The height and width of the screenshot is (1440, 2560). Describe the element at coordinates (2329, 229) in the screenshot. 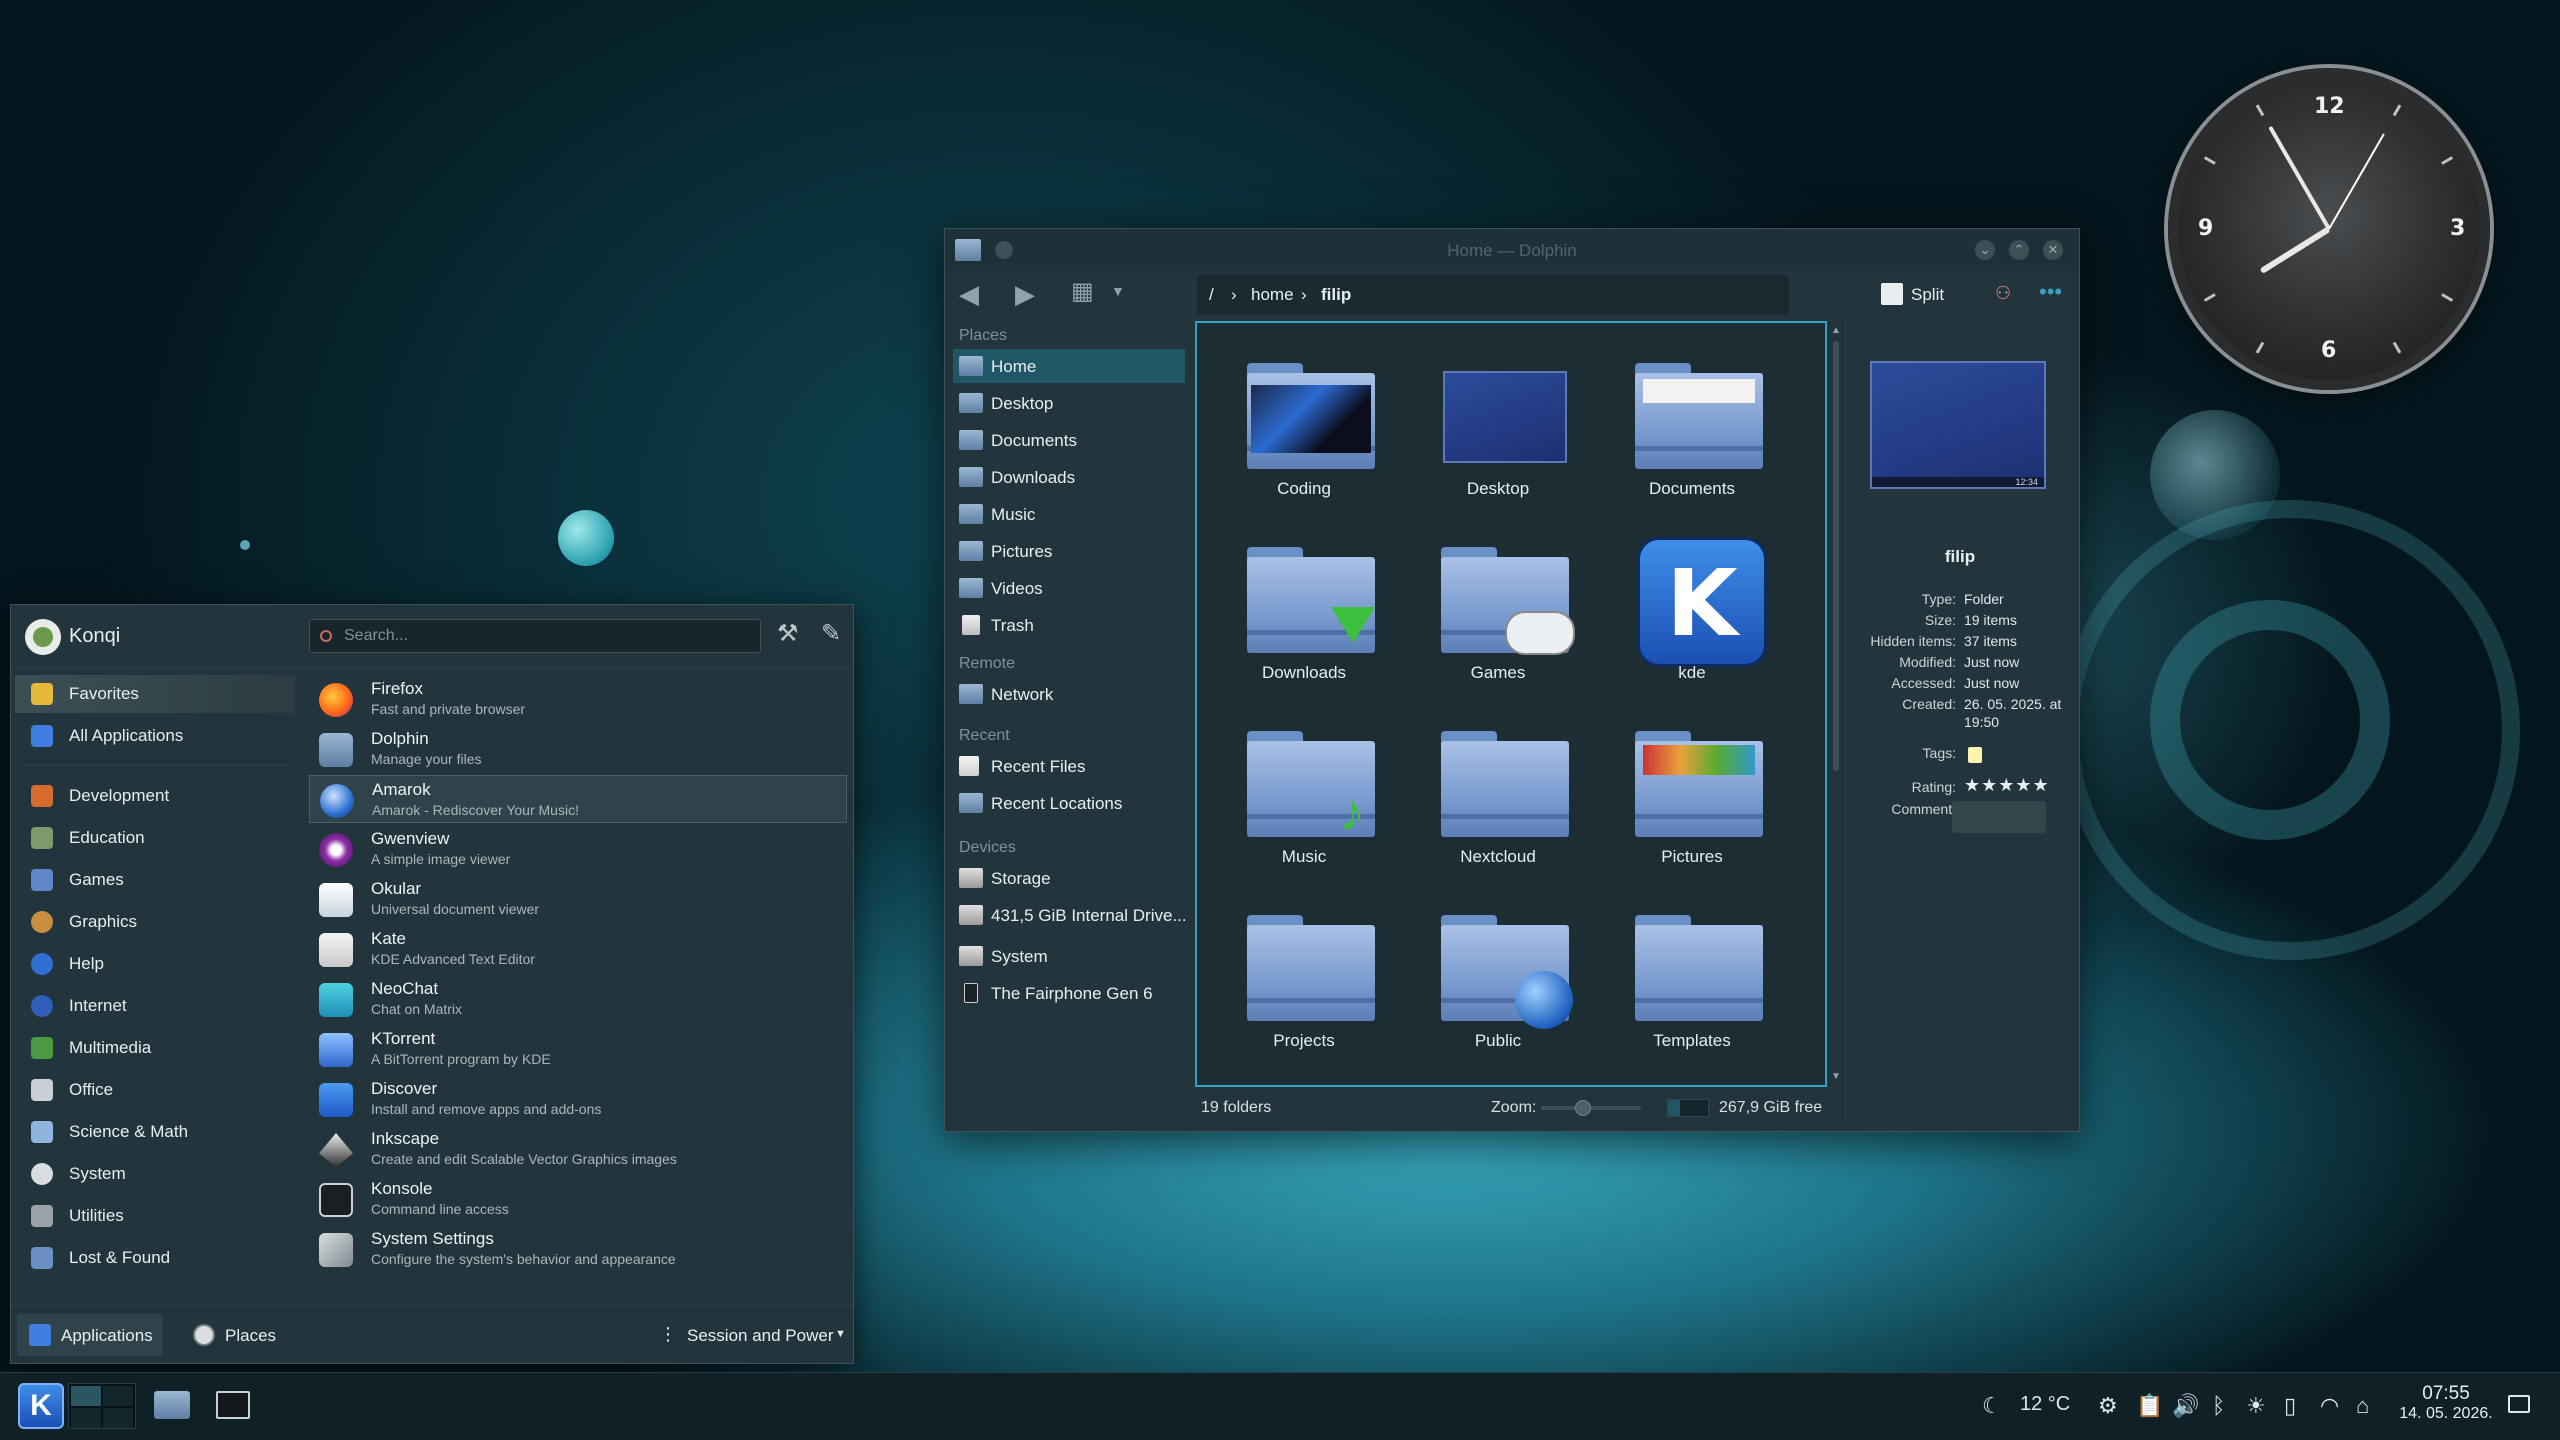

I see `analog-clock: 12 3 6 9` at that location.